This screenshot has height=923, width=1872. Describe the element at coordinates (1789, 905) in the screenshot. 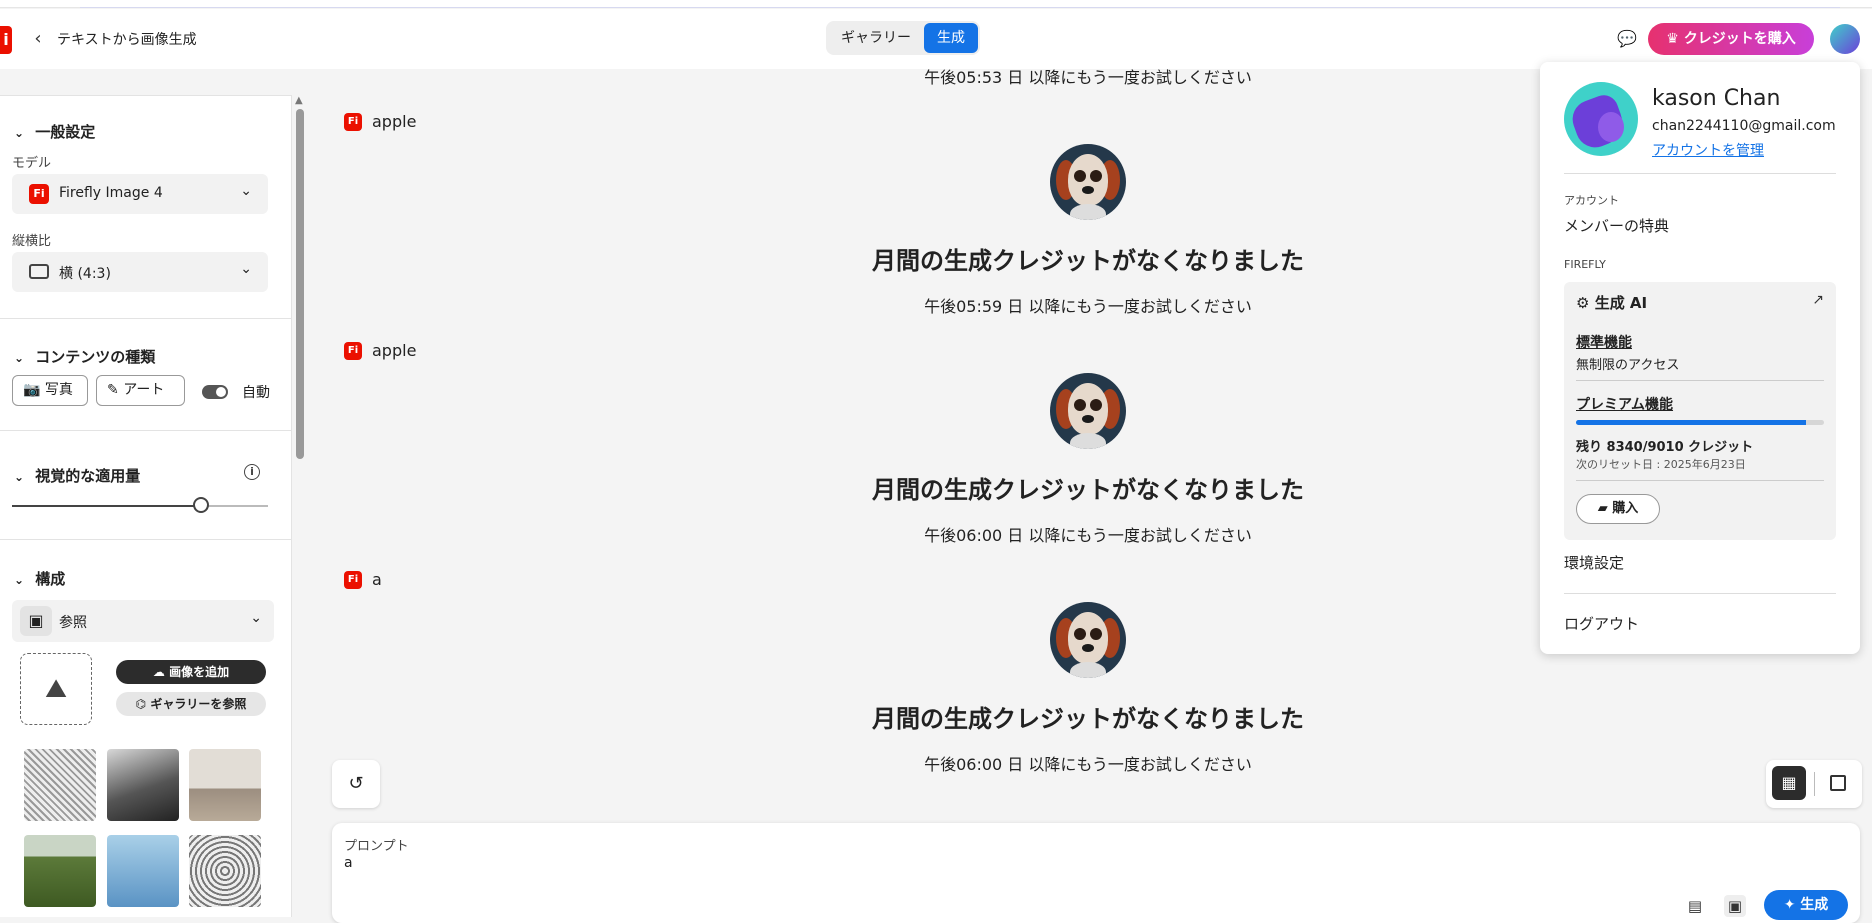

I see `generate-icon: ✦` at that location.